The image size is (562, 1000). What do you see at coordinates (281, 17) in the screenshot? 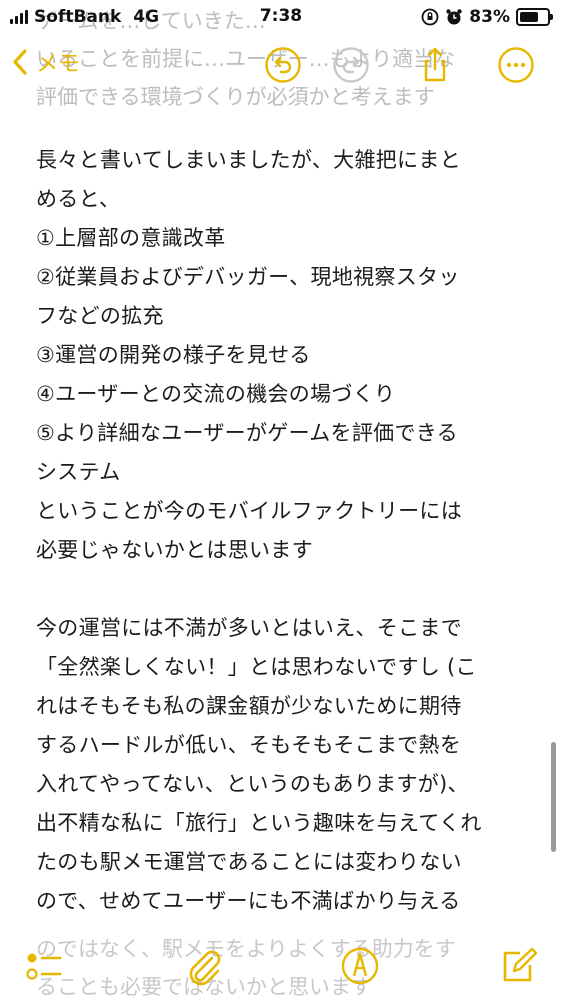
I see `status-bar: SoftBank 4G 7:38 83%` at bounding box center [281, 17].